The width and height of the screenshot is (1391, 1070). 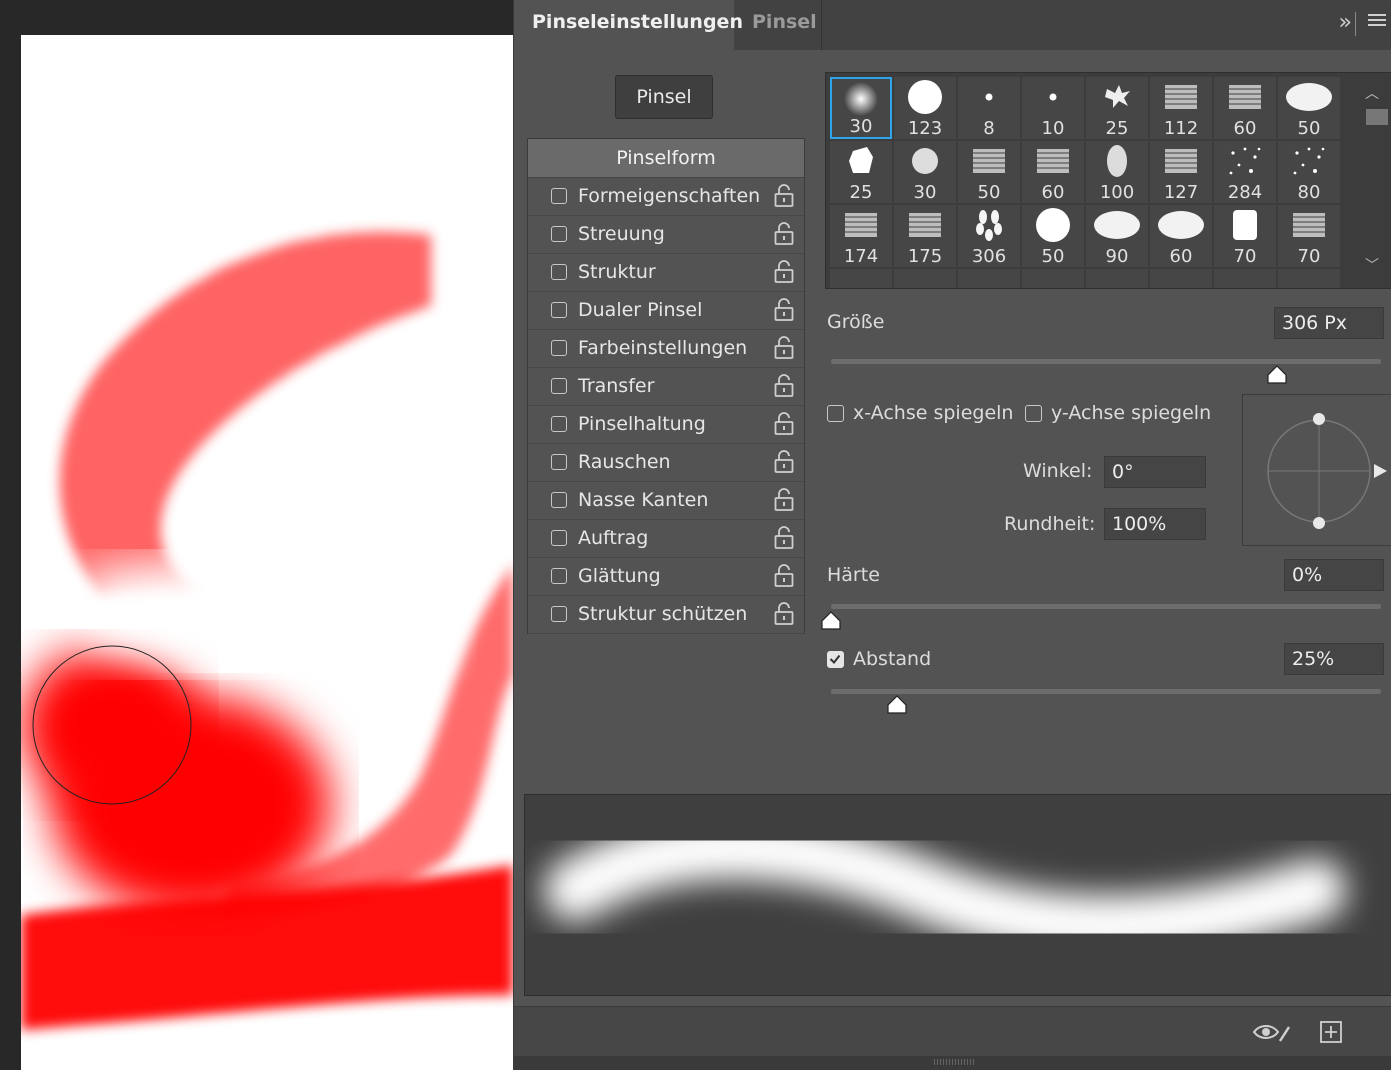 What do you see at coordinates (1372, 265) in the screenshot?
I see `chevron-down-icon: ﹀` at bounding box center [1372, 265].